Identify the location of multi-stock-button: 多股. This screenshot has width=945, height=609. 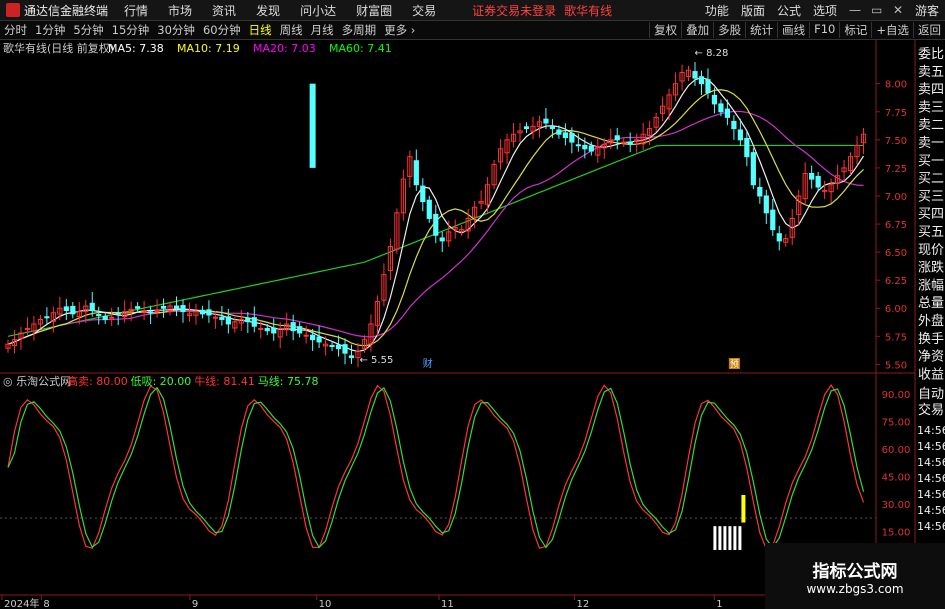
(729, 30).